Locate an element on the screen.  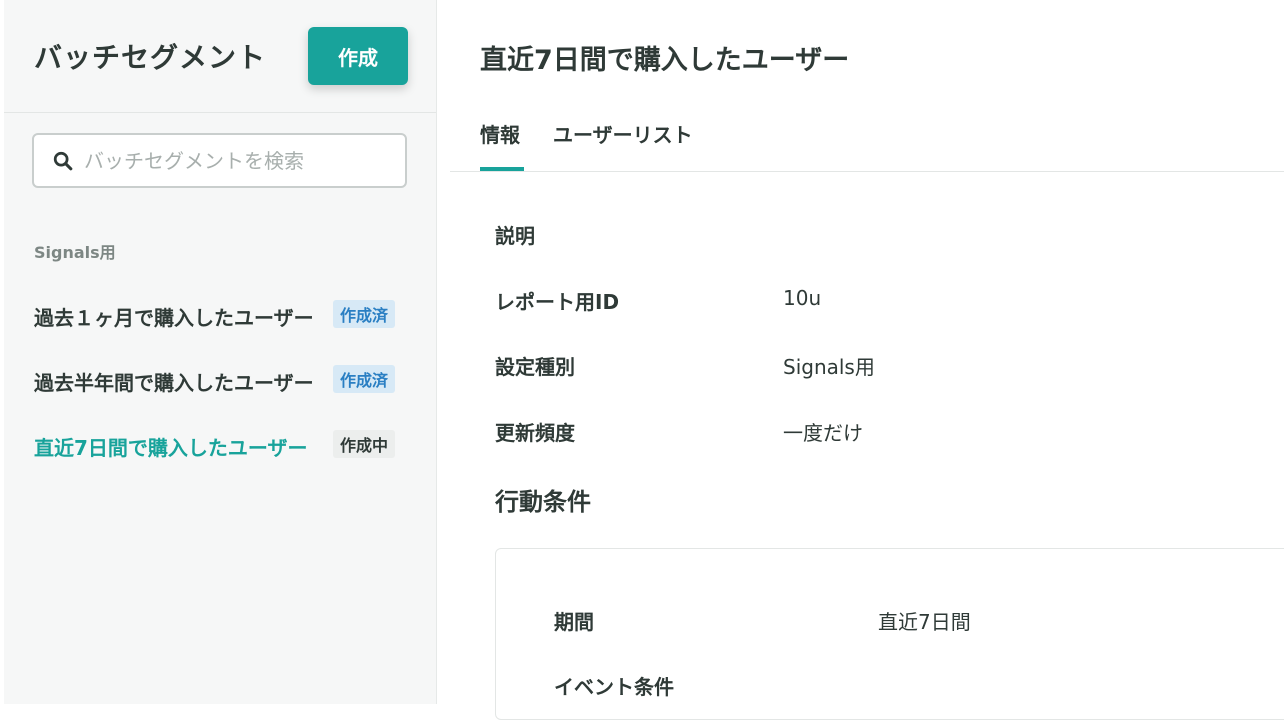
search-icon is located at coordinates (63, 160).